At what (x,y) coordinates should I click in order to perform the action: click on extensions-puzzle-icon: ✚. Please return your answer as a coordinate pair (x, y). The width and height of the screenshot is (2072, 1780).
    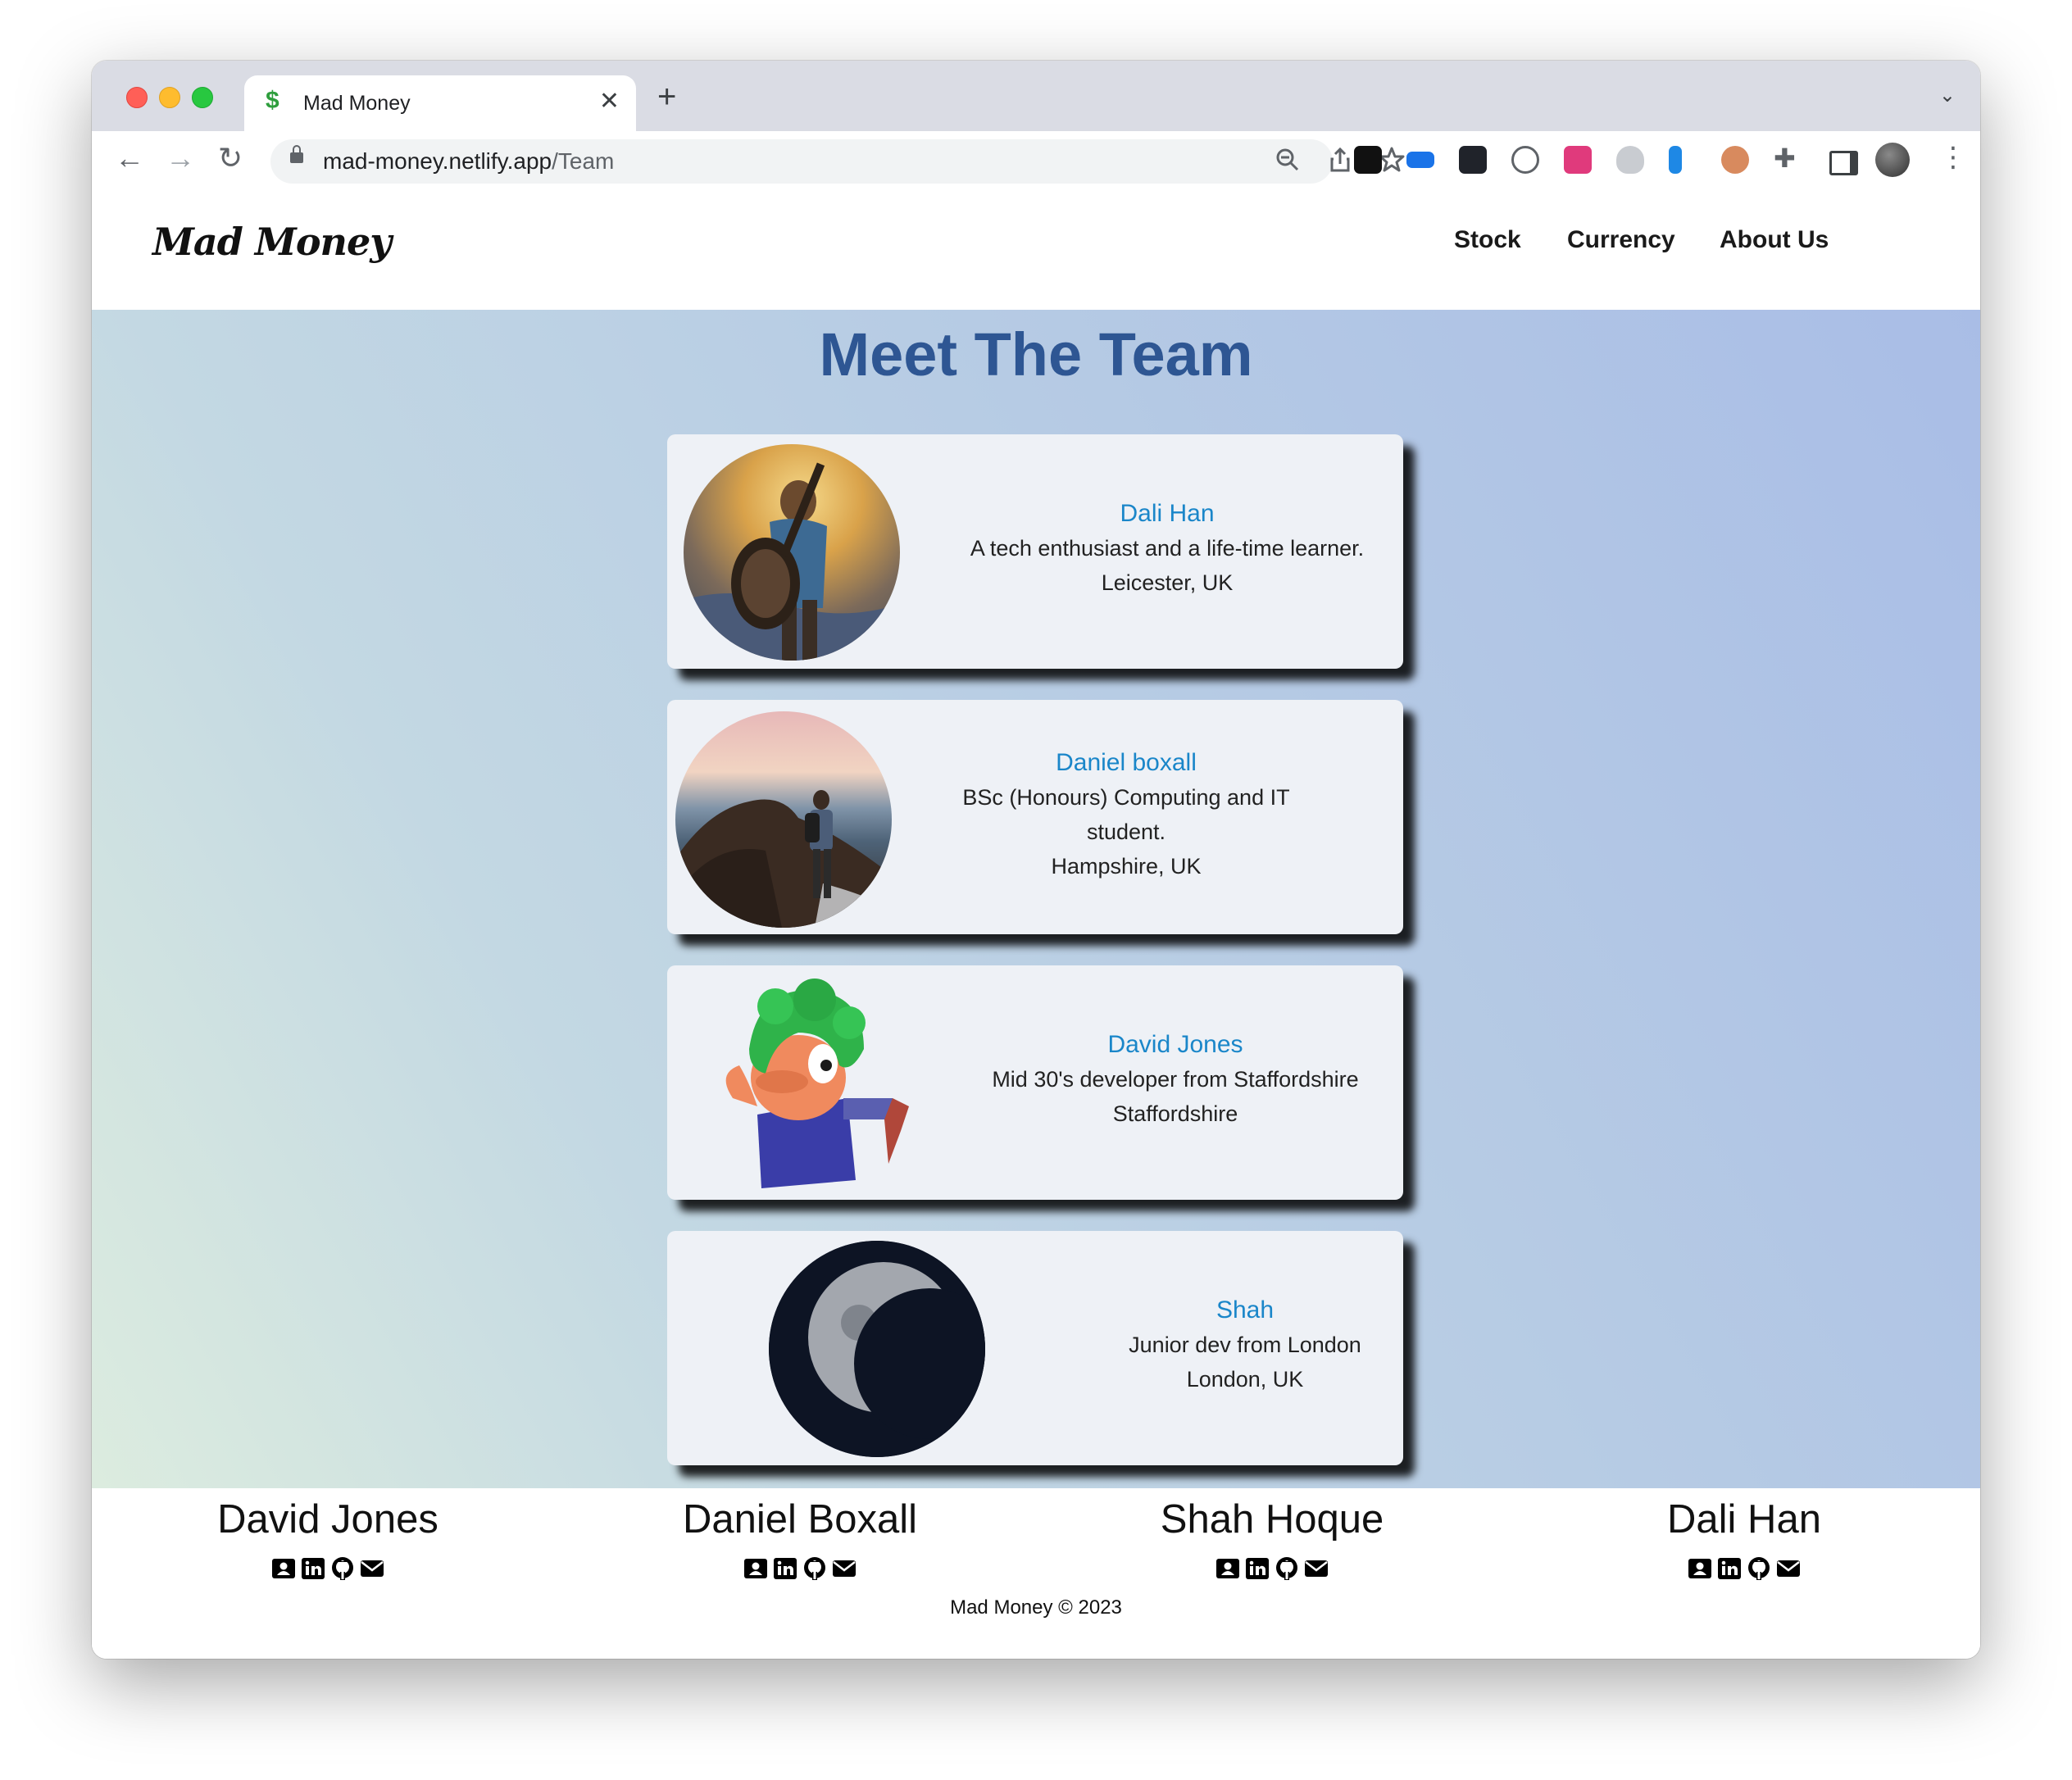
    Looking at the image, I should click on (1785, 158).